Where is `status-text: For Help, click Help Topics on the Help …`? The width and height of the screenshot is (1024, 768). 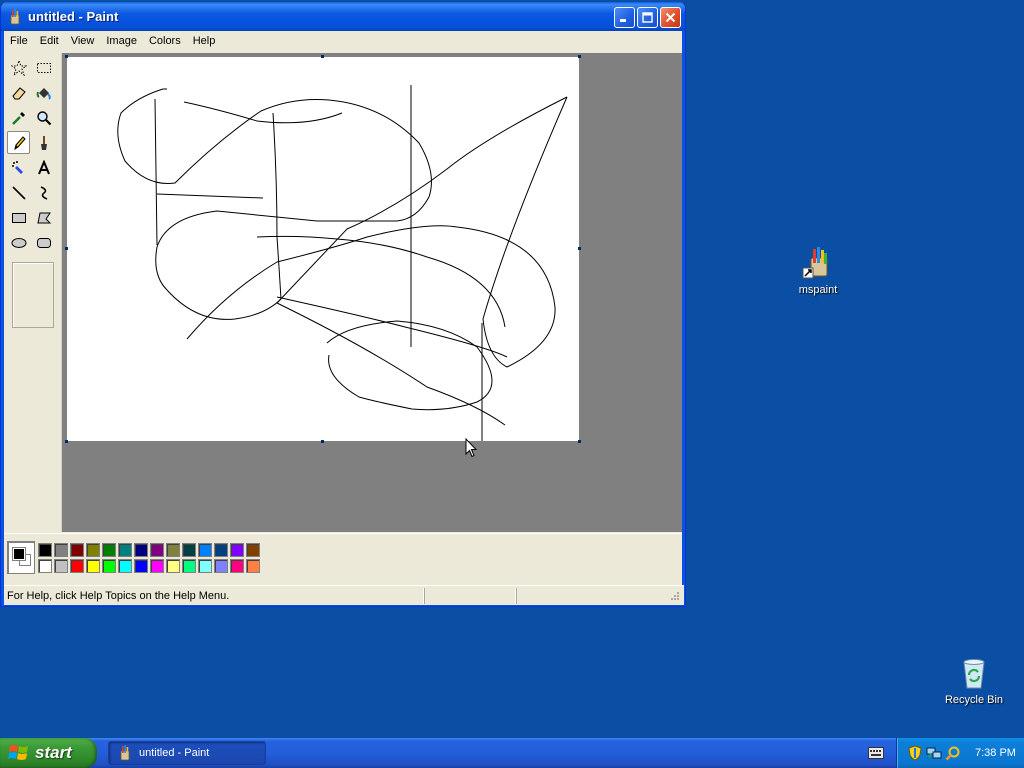
status-text: For Help, click Help Topics on the Help … is located at coordinates (118, 595).